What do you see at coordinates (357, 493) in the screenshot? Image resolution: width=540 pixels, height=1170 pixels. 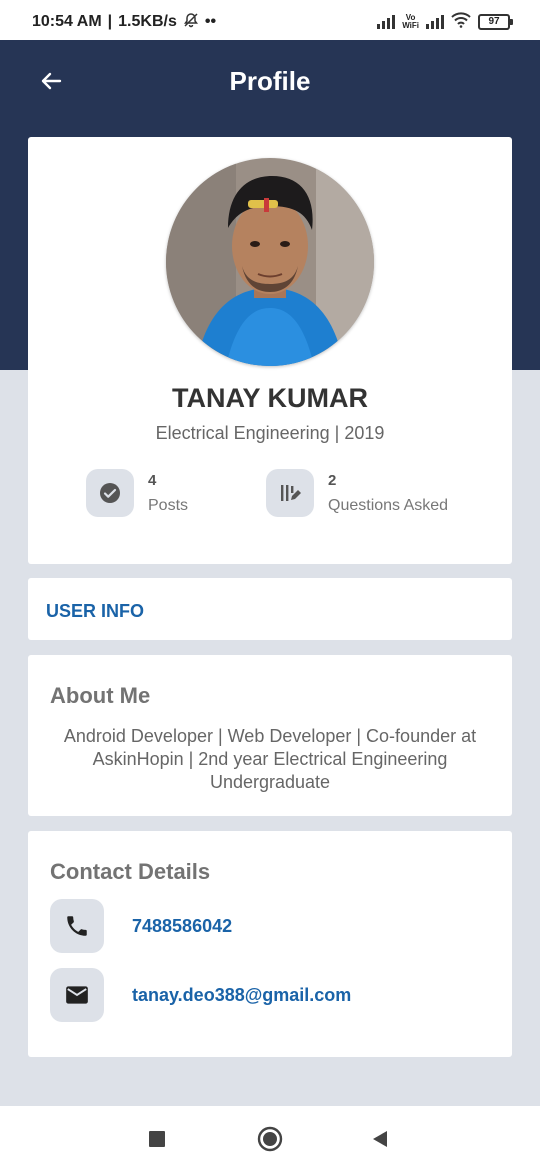 I see `stat-questions: 2 Questions Asked` at bounding box center [357, 493].